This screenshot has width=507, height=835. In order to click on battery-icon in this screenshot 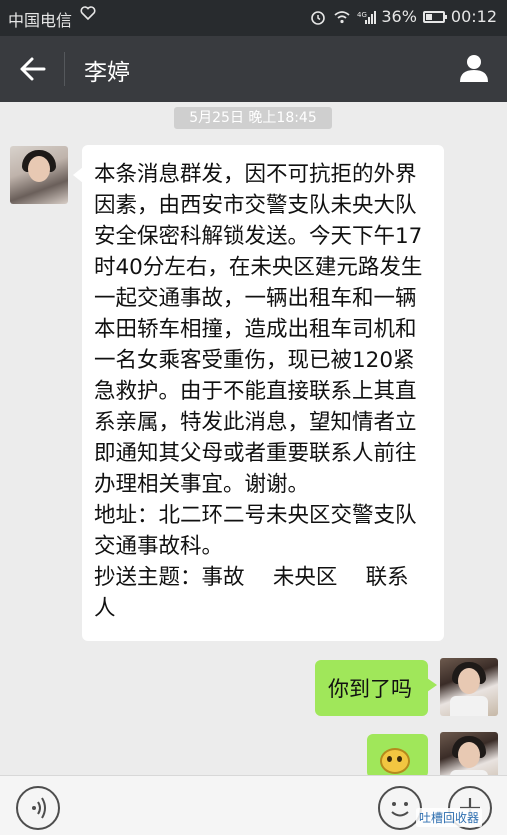, I will do `click(434, 16)`.